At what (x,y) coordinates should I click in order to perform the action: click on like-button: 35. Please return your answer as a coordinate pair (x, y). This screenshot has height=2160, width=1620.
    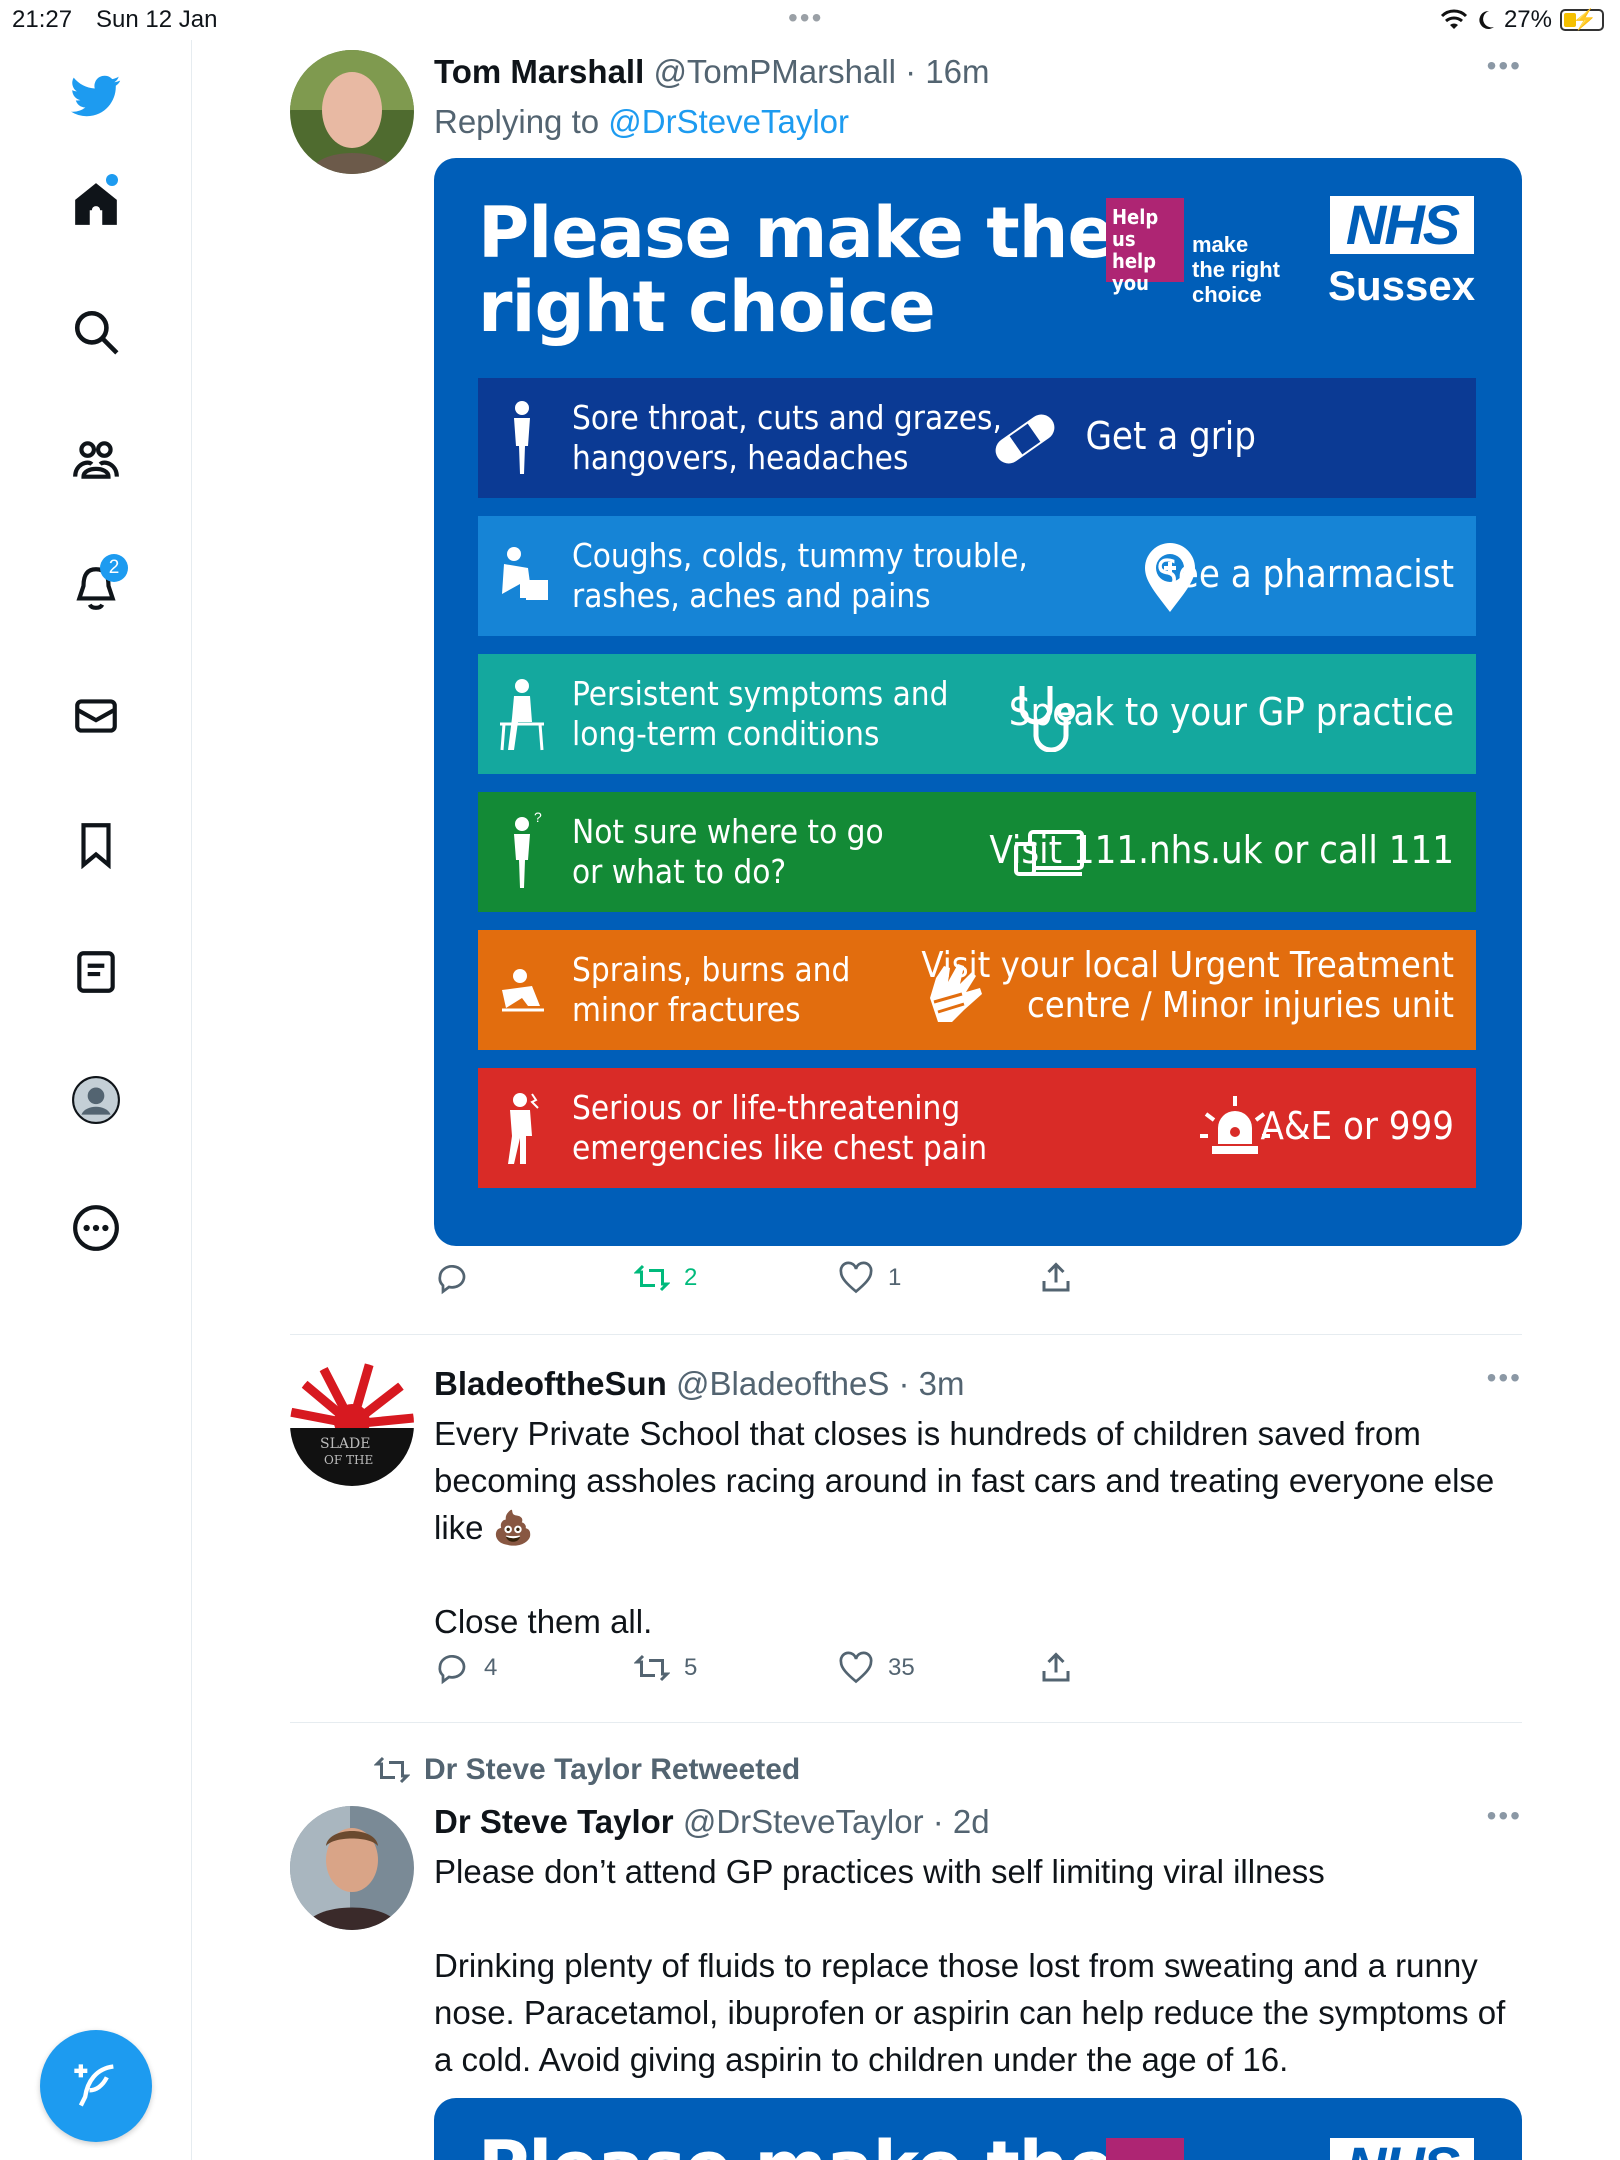
    Looking at the image, I should click on (876, 1668).